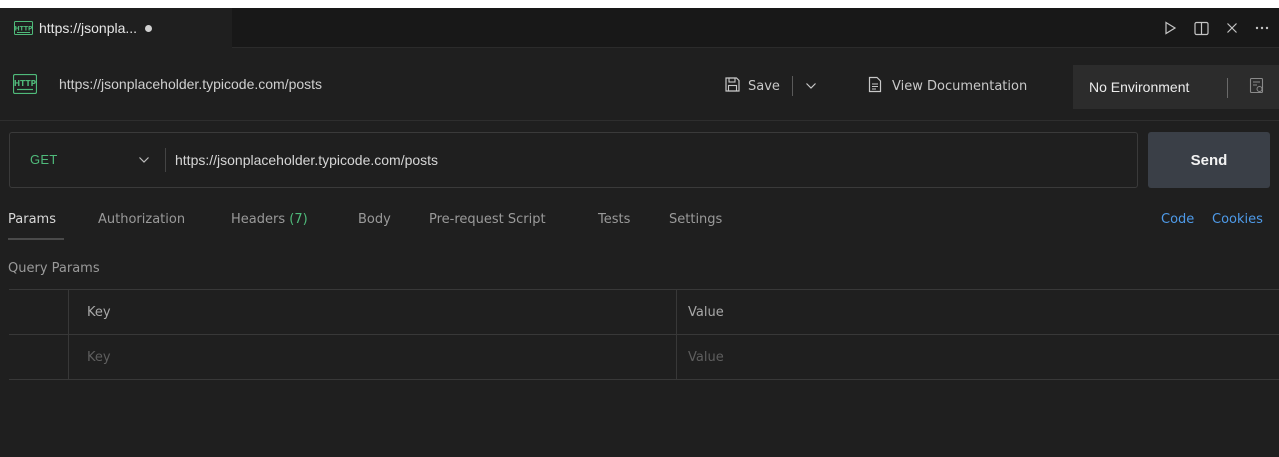 The height and width of the screenshot is (457, 1279). What do you see at coordinates (645, 160) in the screenshot?
I see `url-input` at bounding box center [645, 160].